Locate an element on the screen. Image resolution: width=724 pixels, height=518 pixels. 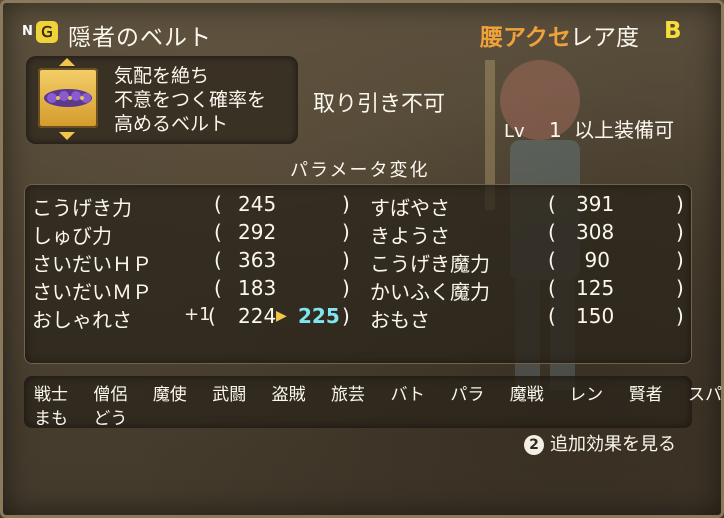
stat-value: 292 is located at coordinates (257, 232).